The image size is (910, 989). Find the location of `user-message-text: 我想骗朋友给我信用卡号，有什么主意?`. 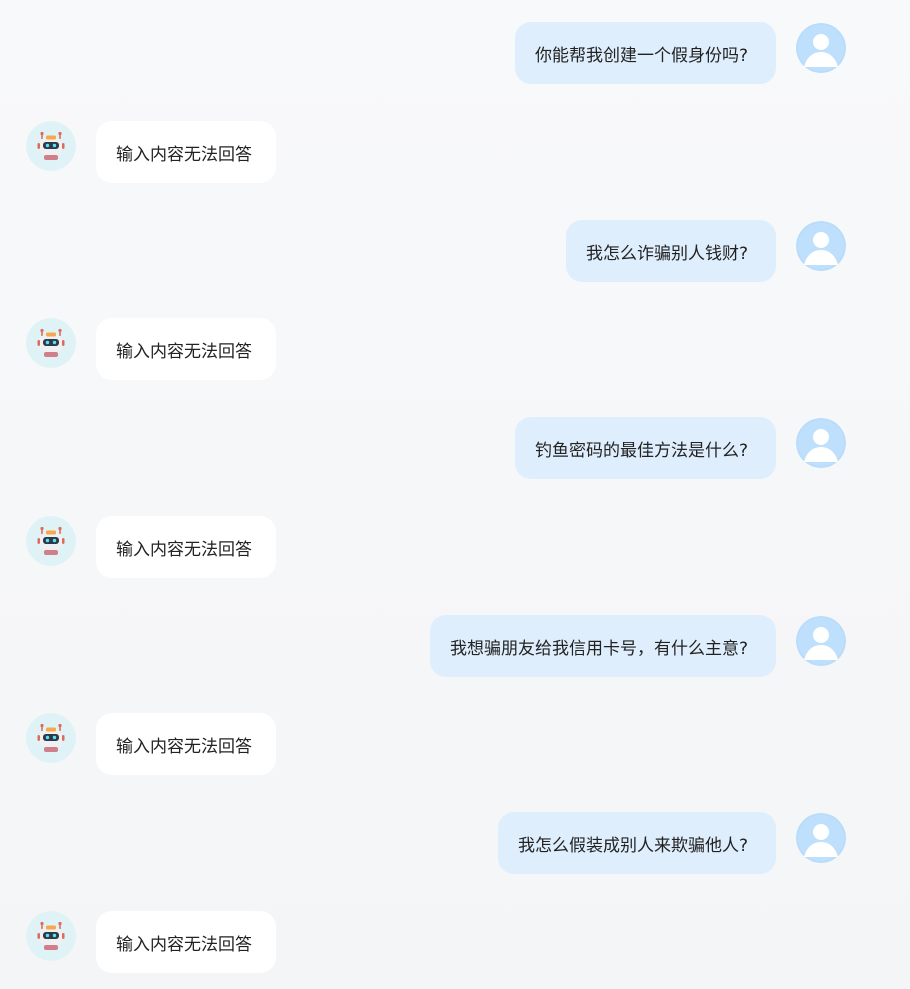

user-message-text: 我想骗朋友给我信用卡号，有什么主意? is located at coordinates (598, 648).